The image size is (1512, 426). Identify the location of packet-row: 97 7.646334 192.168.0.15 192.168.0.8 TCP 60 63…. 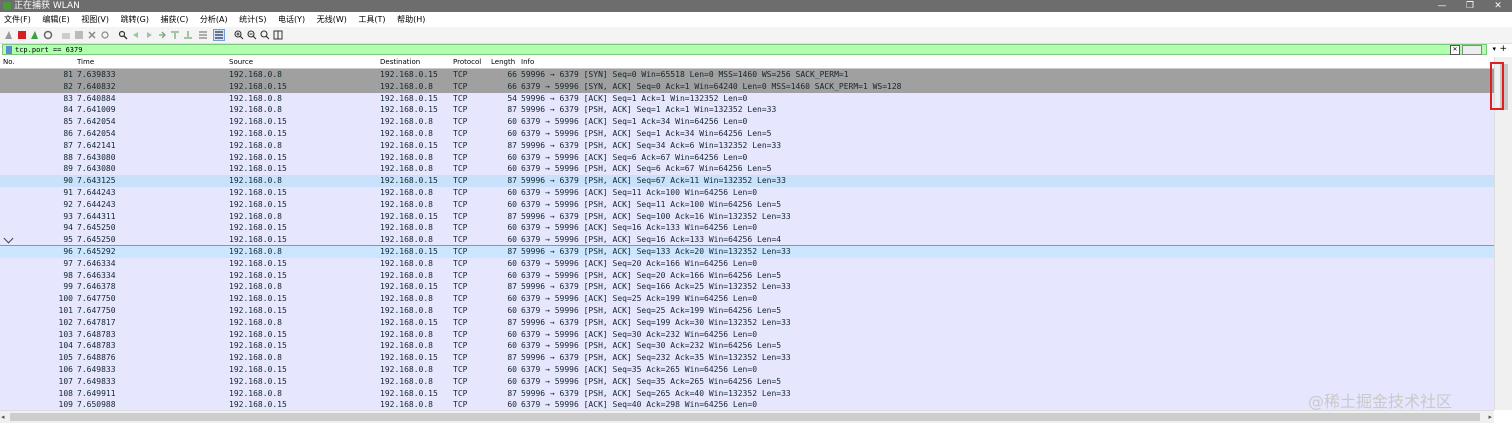
(747, 263).